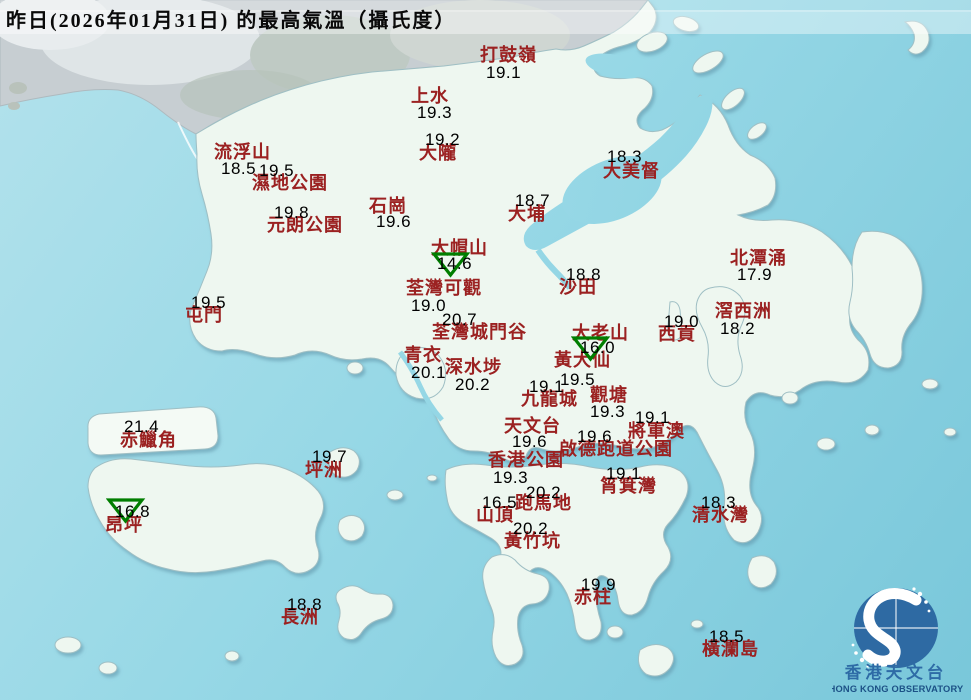  What do you see at coordinates (738, 328) in the screenshot?
I see `station-temp-value: 18.2` at bounding box center [738, 328].